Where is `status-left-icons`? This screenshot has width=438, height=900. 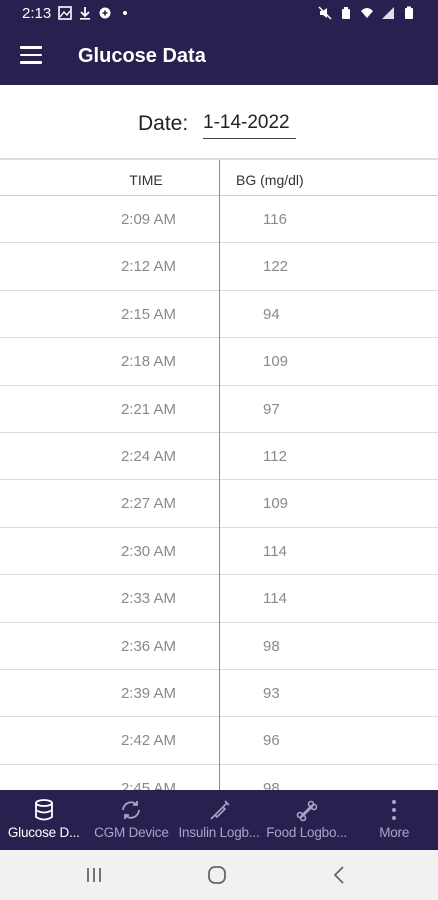
status-left-icons is located at coordinates (95, 13).